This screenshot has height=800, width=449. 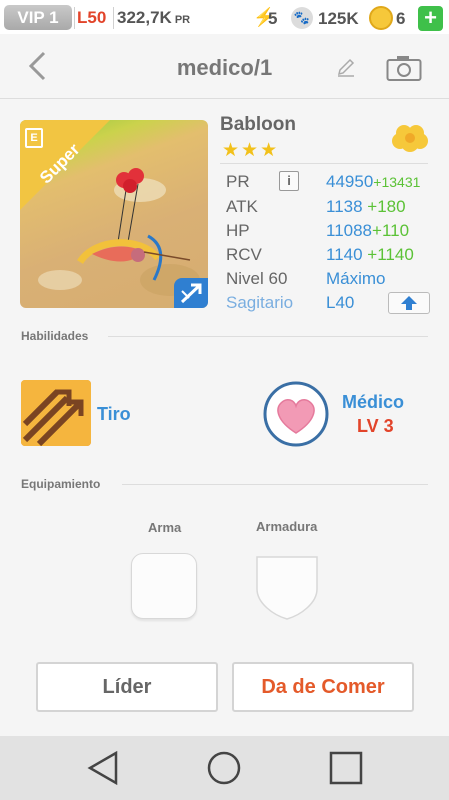 I want to click on stat-bonus: +180, so click(x=386, y=206).